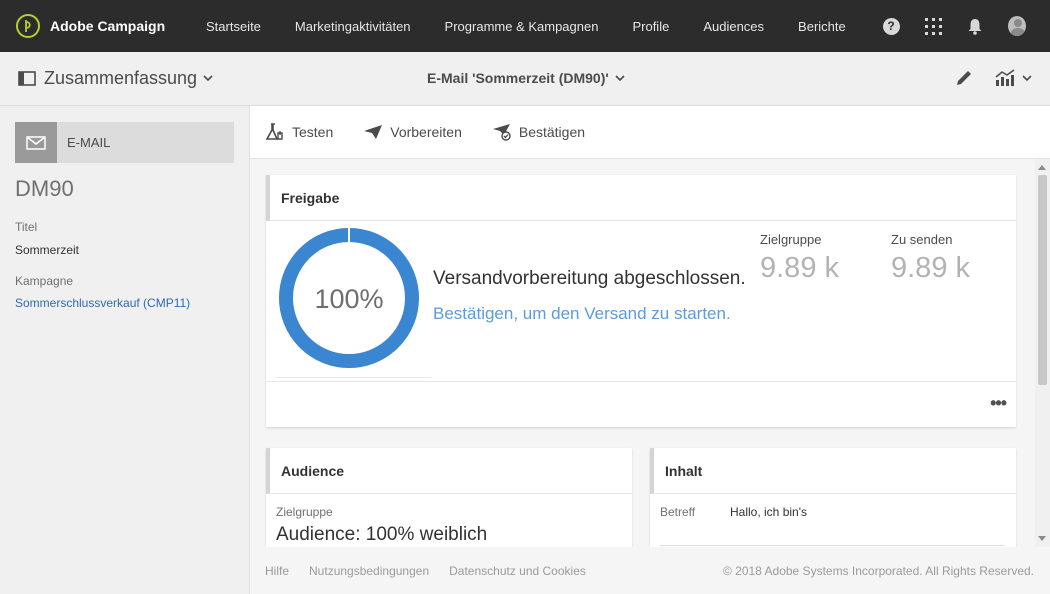  What do you see at coordinates (832, 545) in the screenshot?
I see `content-divider` at bounding box center [832, 545].